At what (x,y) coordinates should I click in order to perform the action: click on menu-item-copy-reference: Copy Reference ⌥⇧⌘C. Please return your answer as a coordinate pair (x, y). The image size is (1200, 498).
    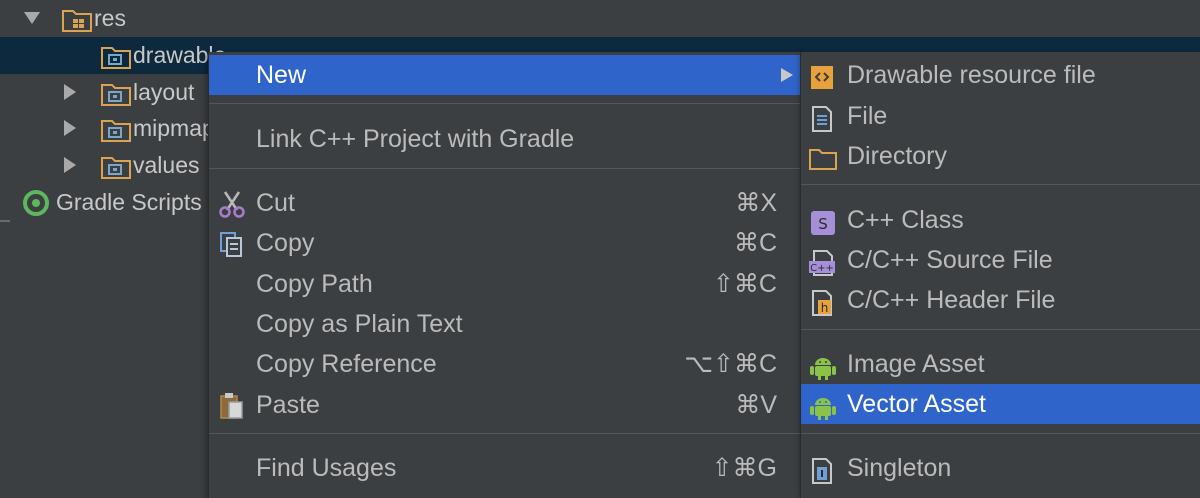
    Looking at the image, I should click on (505, 364).